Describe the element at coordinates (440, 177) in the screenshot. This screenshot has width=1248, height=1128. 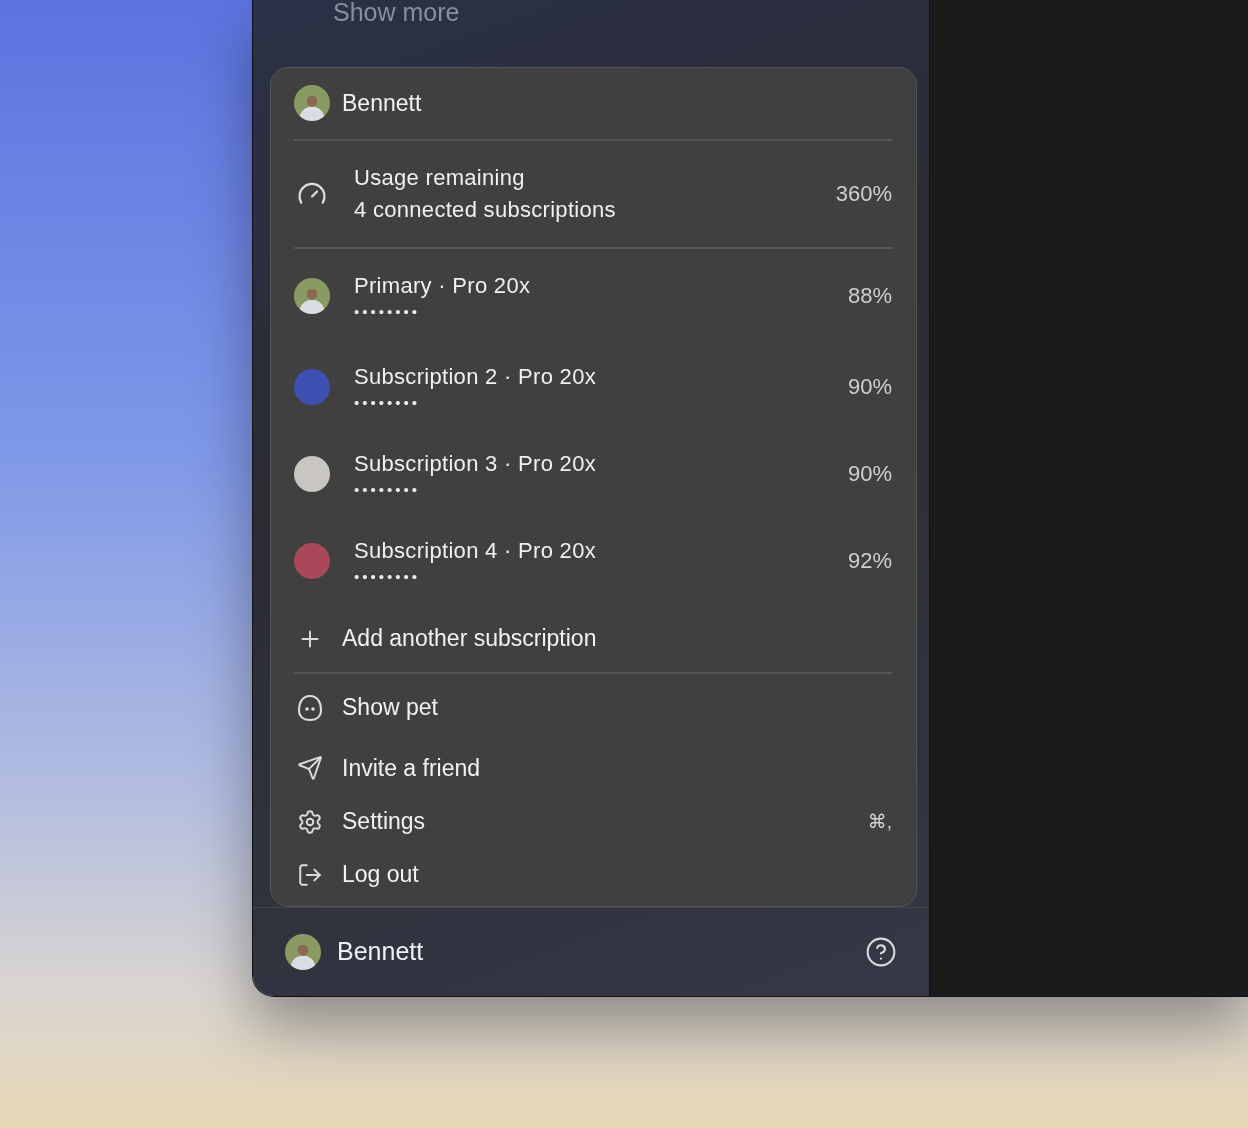
I see `usage-title: Usage remaining` at that location.